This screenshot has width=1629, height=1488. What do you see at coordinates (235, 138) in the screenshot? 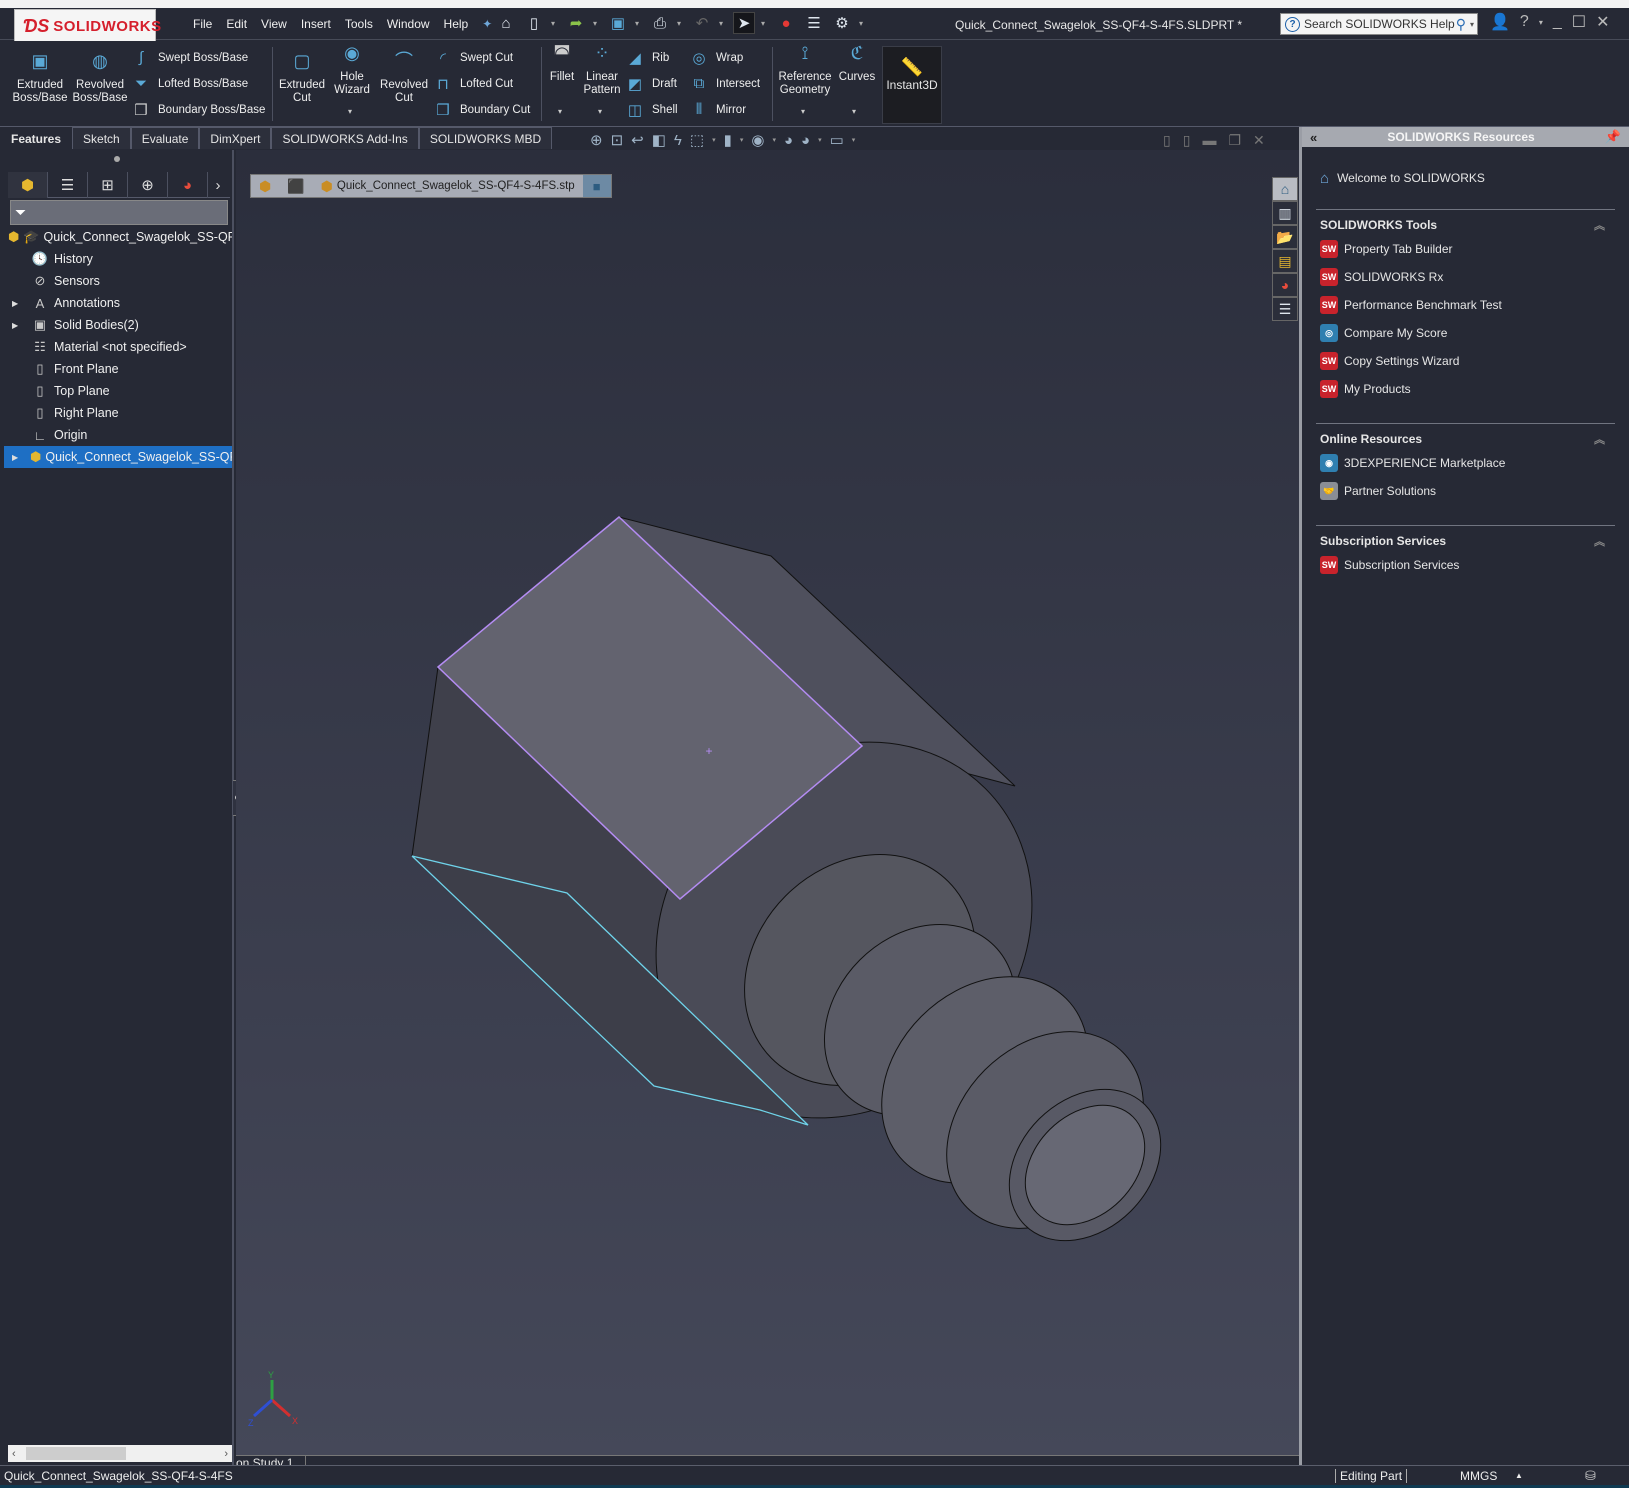
I see `tab-dimxpert: DimXpert` at bounding box center [235, 138].